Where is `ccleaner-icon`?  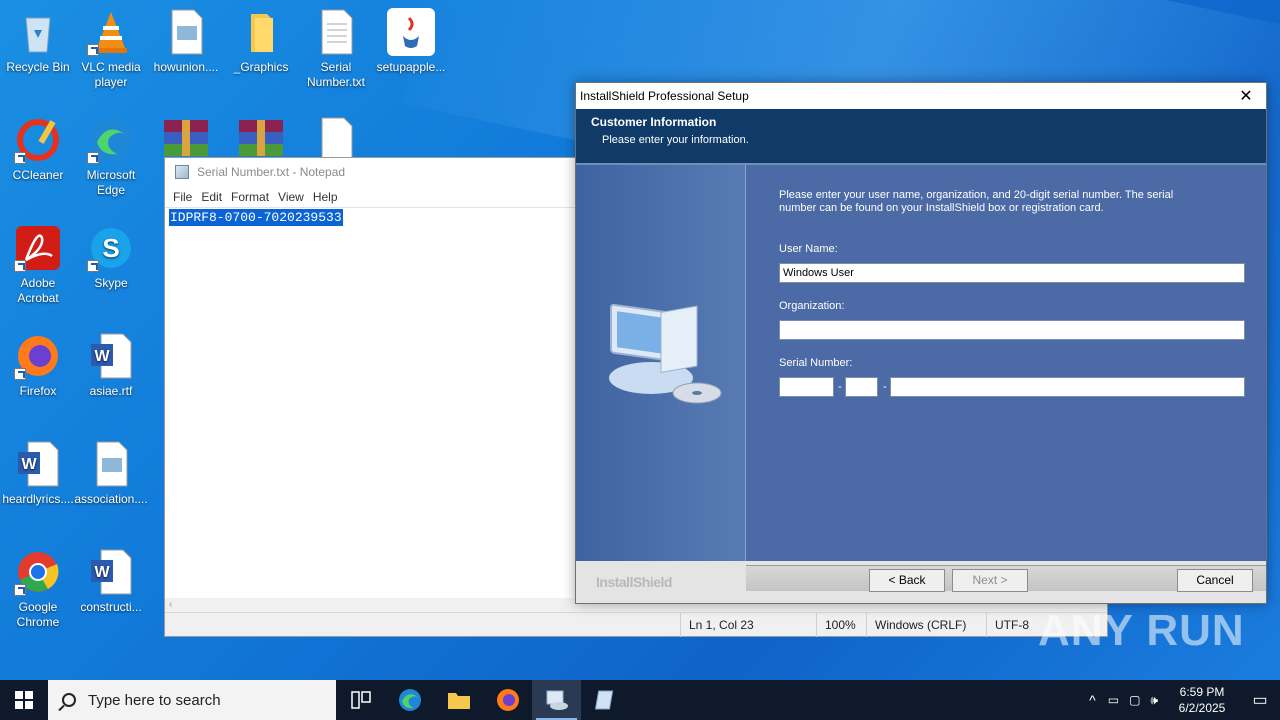 ccleaner-icon is located at coordinates (38, 140).